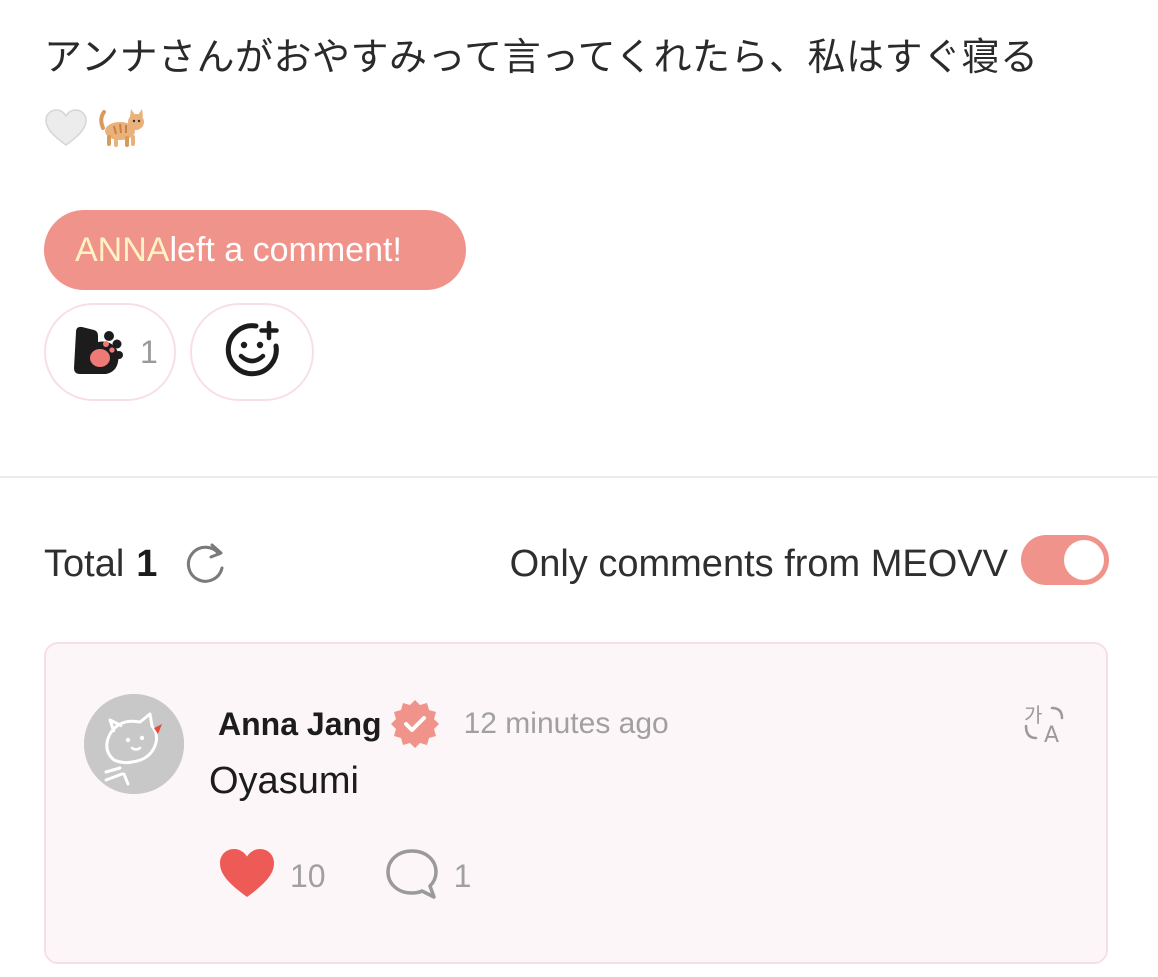 The height and width of the screenshot is (977, 1158). Describe the element at coordinates (205, 564) in the screenshot. I see `refresh-icon` at that location.